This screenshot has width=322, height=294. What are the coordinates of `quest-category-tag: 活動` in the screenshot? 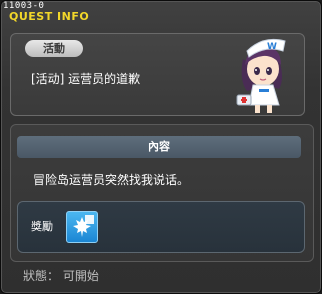 It's located at (54, 48).